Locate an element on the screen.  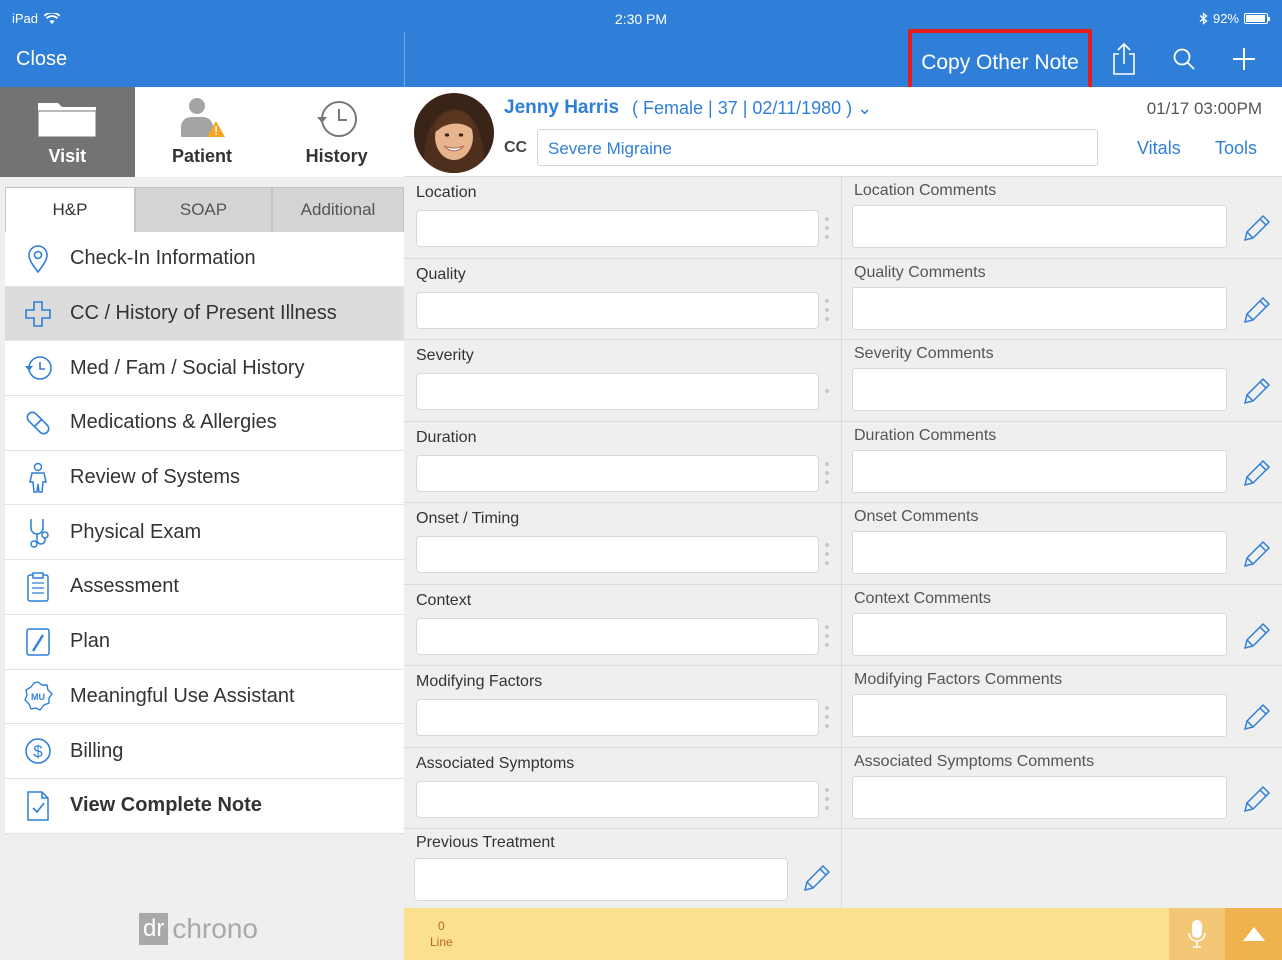
add-button is located at coordinates (1244, 59).